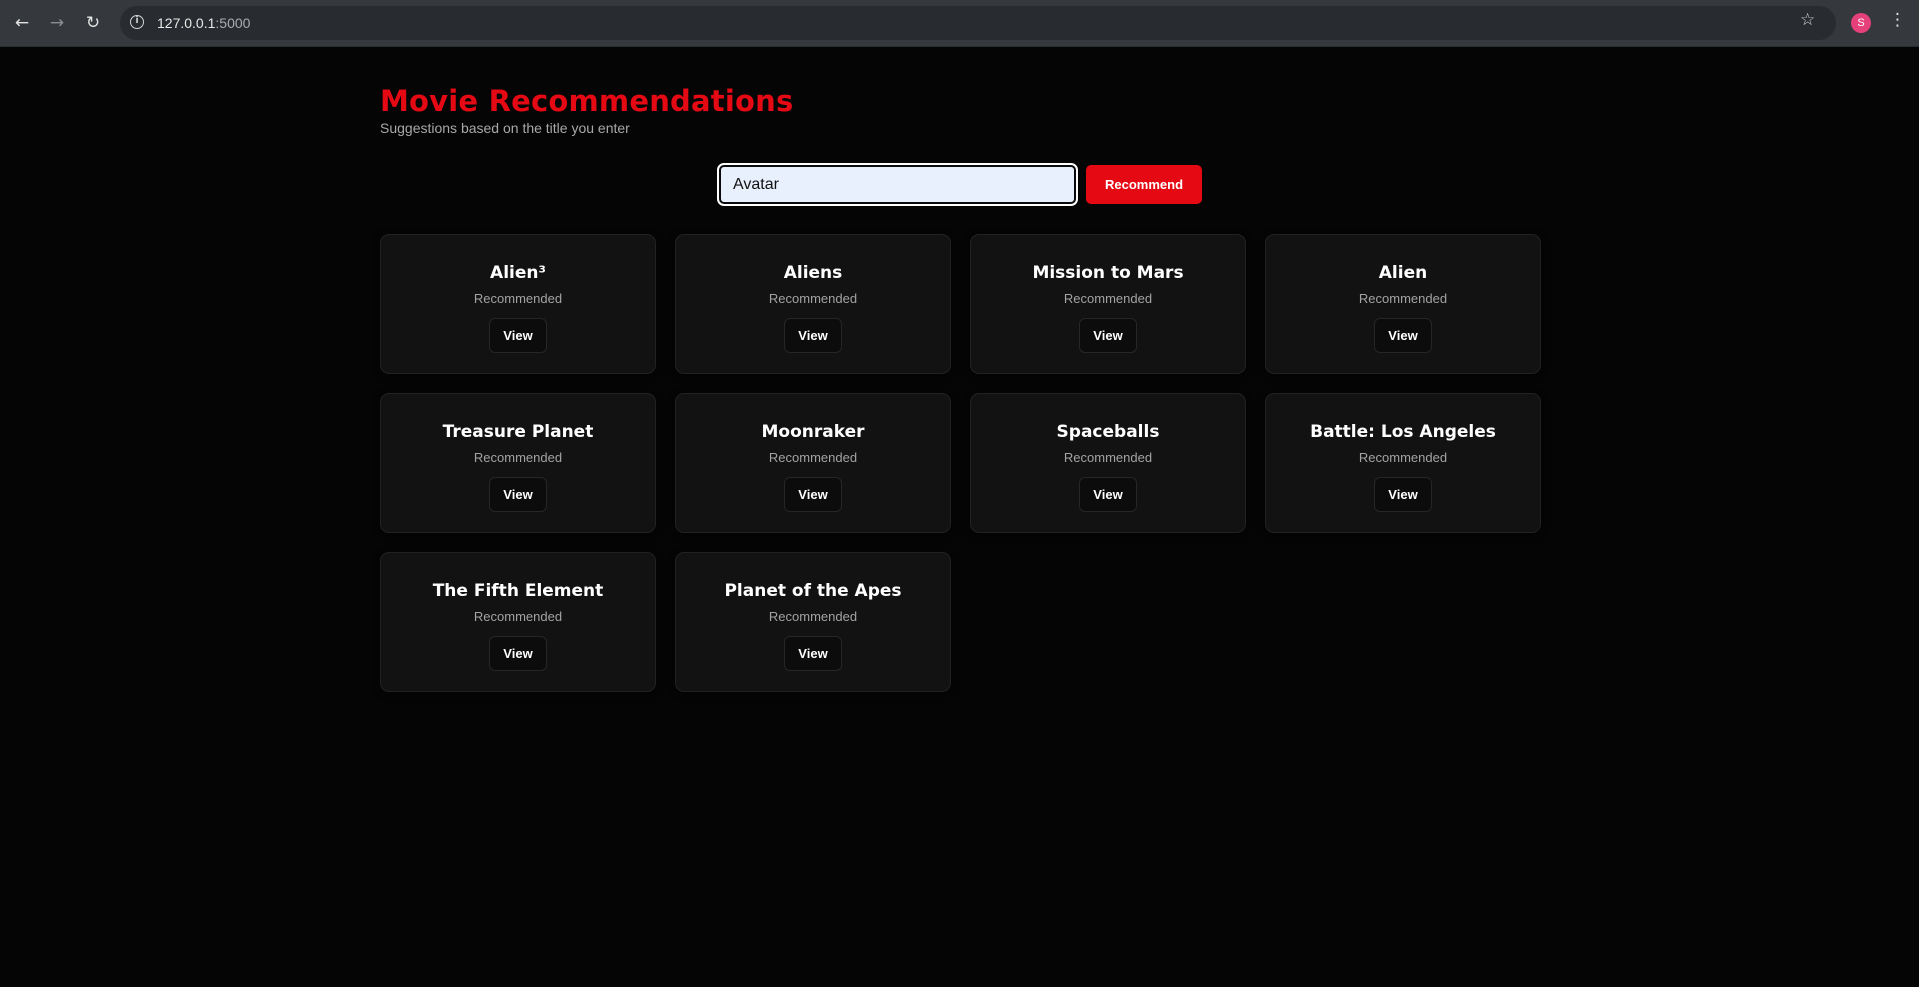  What do you see at coordinates (518, 591) in the screenshot?
I see `movie-title: The Fifth Element` at bounding box center [518, 591].